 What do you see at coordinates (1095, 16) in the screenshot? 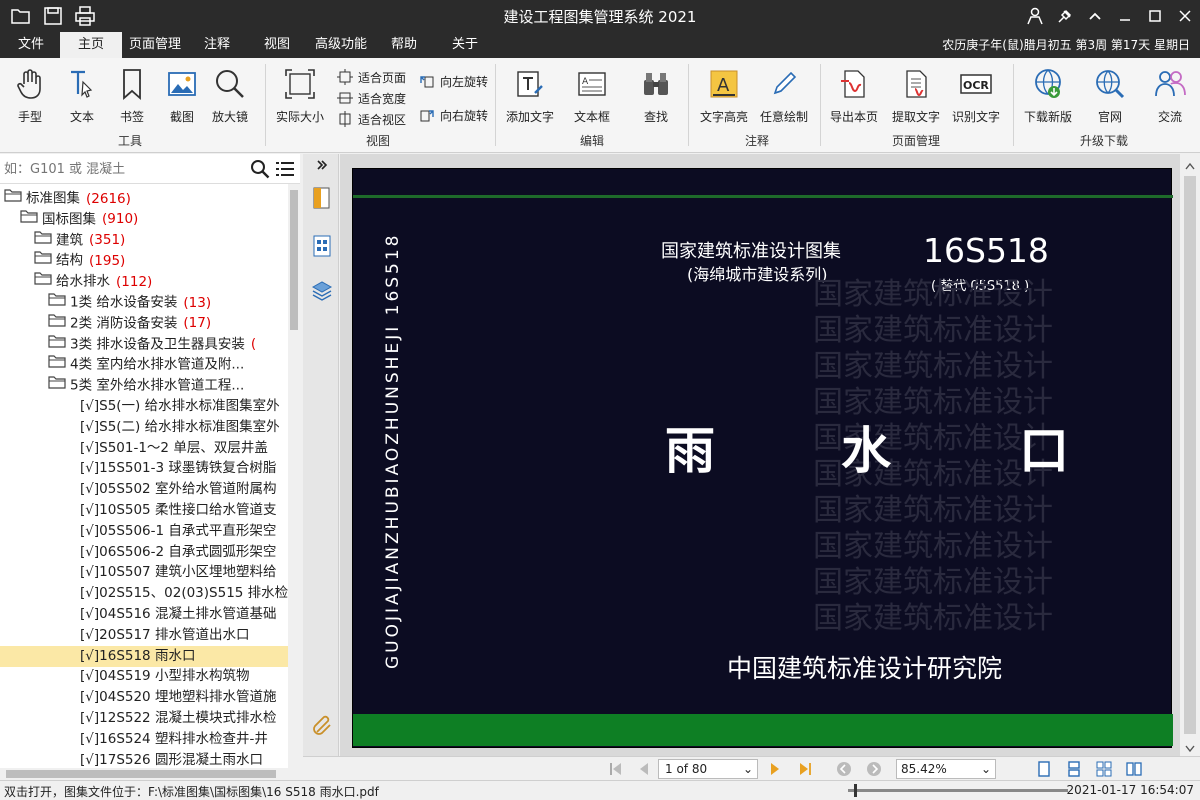
I see `collapse-ribbon-icon` at bounding box center [1095, 16].